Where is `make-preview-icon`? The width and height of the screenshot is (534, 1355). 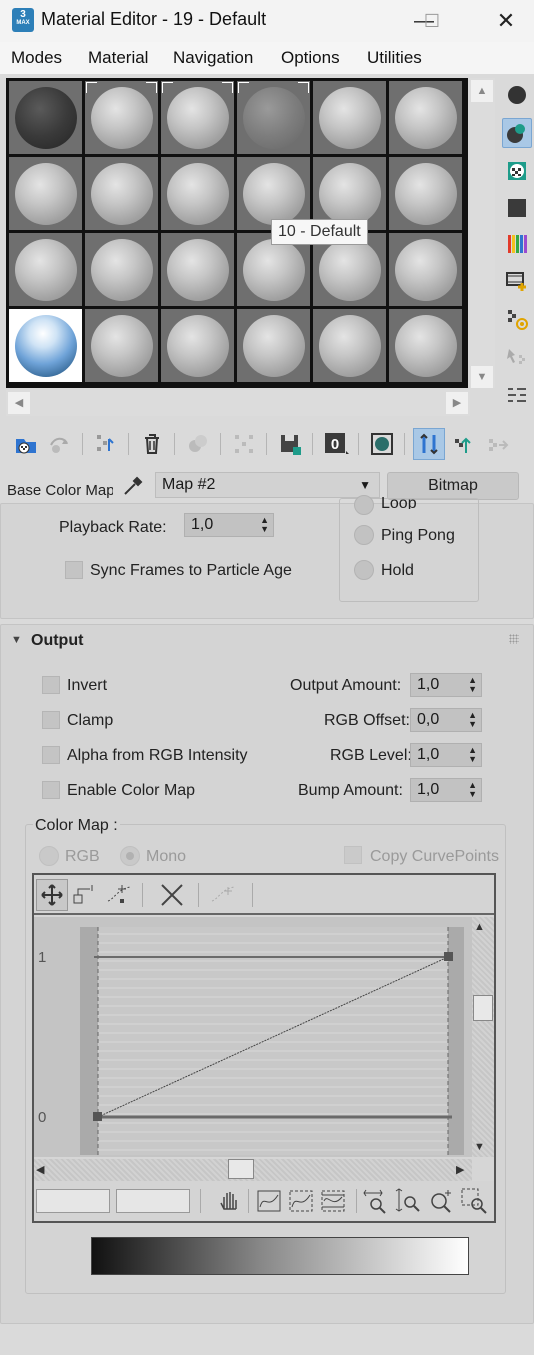
make-preview-icon is located at coordinates (517, 281).